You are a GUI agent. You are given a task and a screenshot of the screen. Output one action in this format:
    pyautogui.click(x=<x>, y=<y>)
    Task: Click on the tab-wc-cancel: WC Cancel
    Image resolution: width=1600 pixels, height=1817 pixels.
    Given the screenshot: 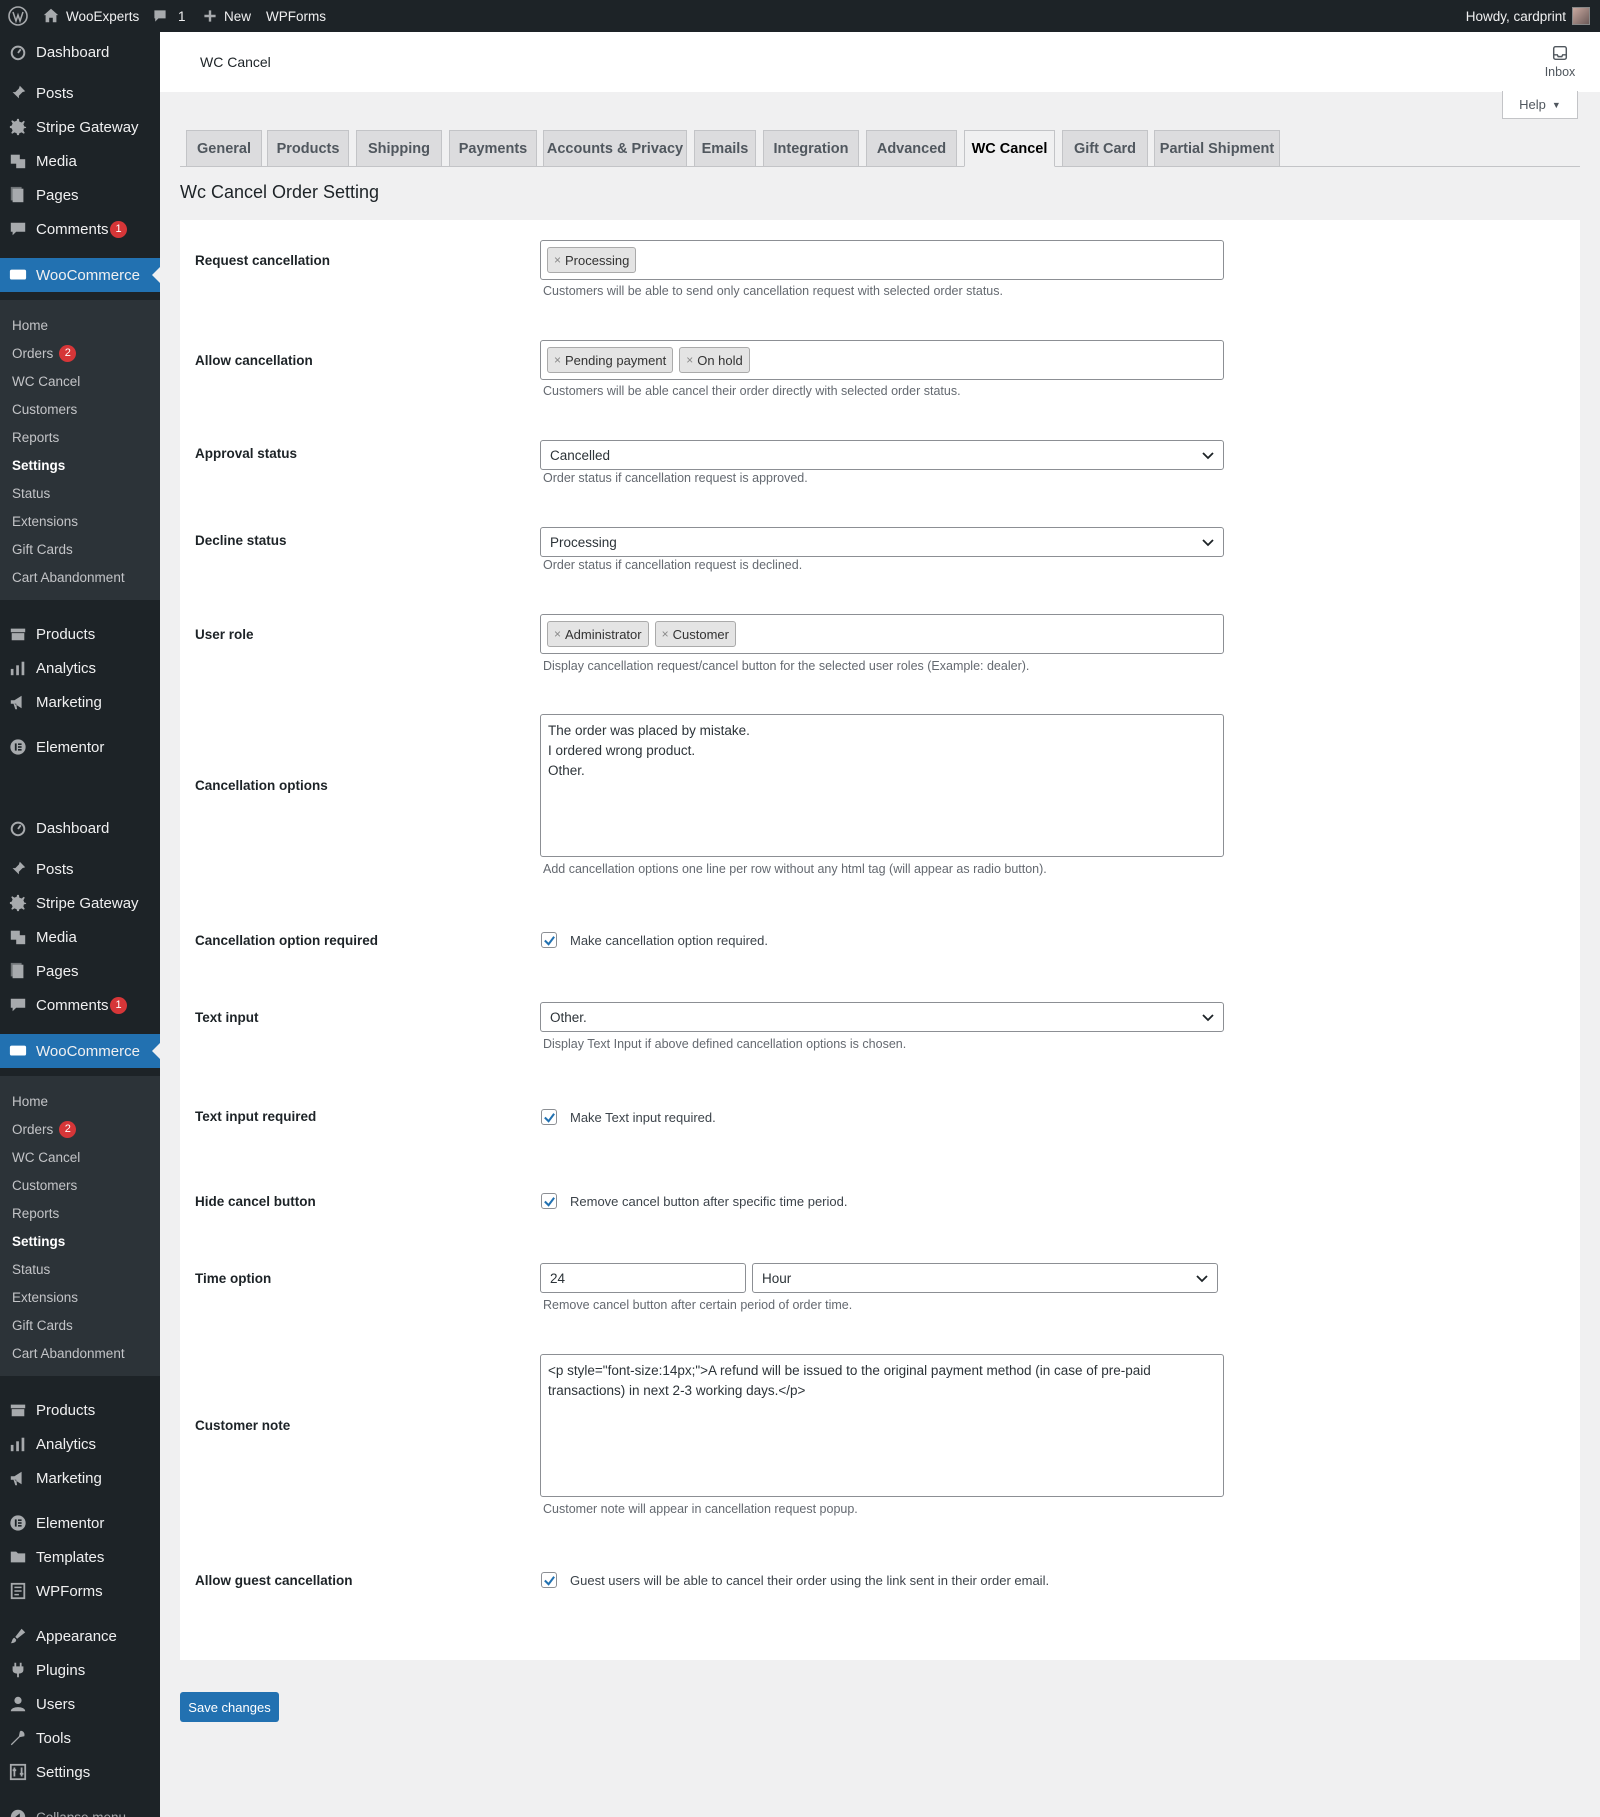 What is the action you would take?
    pyautogui.click(x=1009, y=148)
    